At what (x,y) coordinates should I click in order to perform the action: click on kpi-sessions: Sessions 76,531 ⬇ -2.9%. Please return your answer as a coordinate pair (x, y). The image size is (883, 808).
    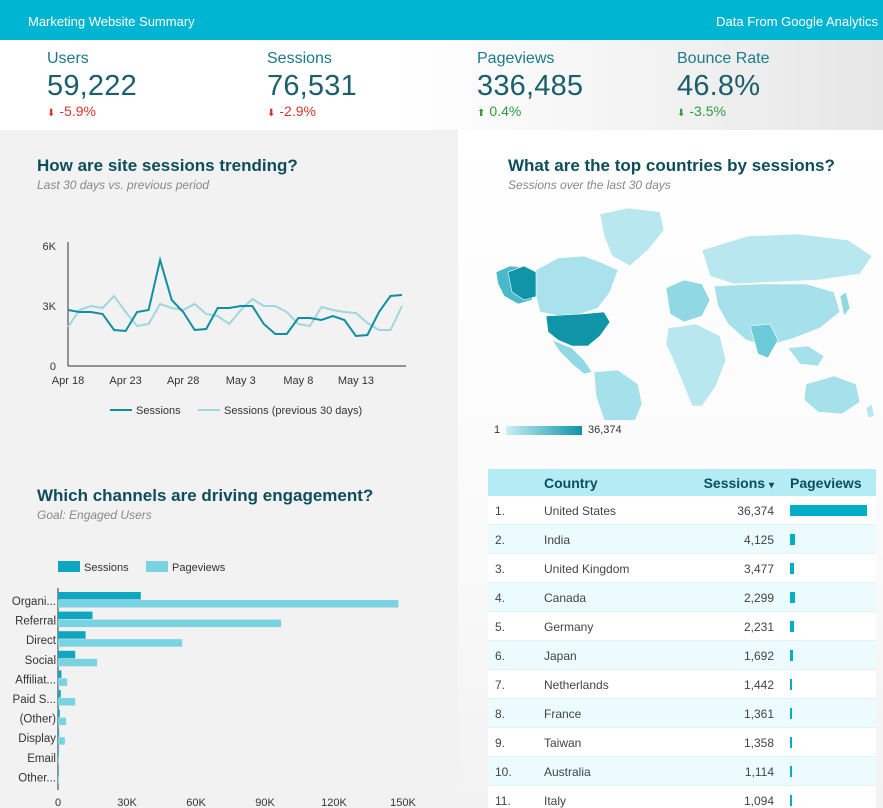
    Looking at the image, I should click on (312, 84).